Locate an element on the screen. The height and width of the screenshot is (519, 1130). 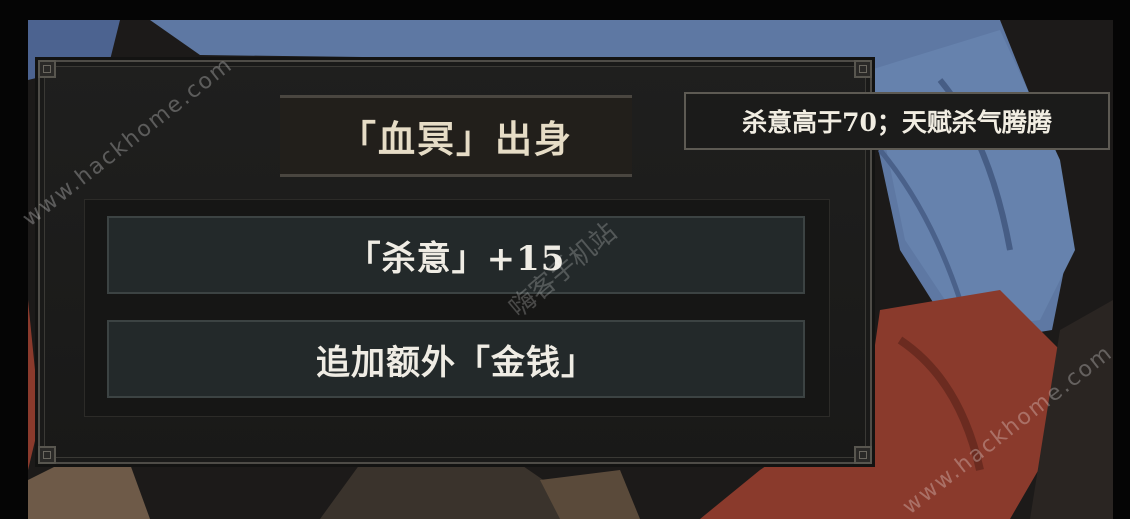
requirement-tooltip: 杀意高于70；天赋杀气腾腾 is located at coordinates (897, 121).